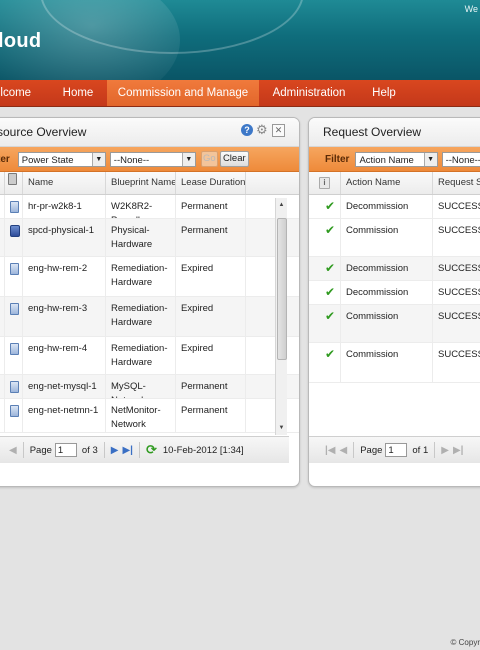 The height and width of the screenshot is (650, 480). I want to click on page-count: of 3, so click(89, 450).